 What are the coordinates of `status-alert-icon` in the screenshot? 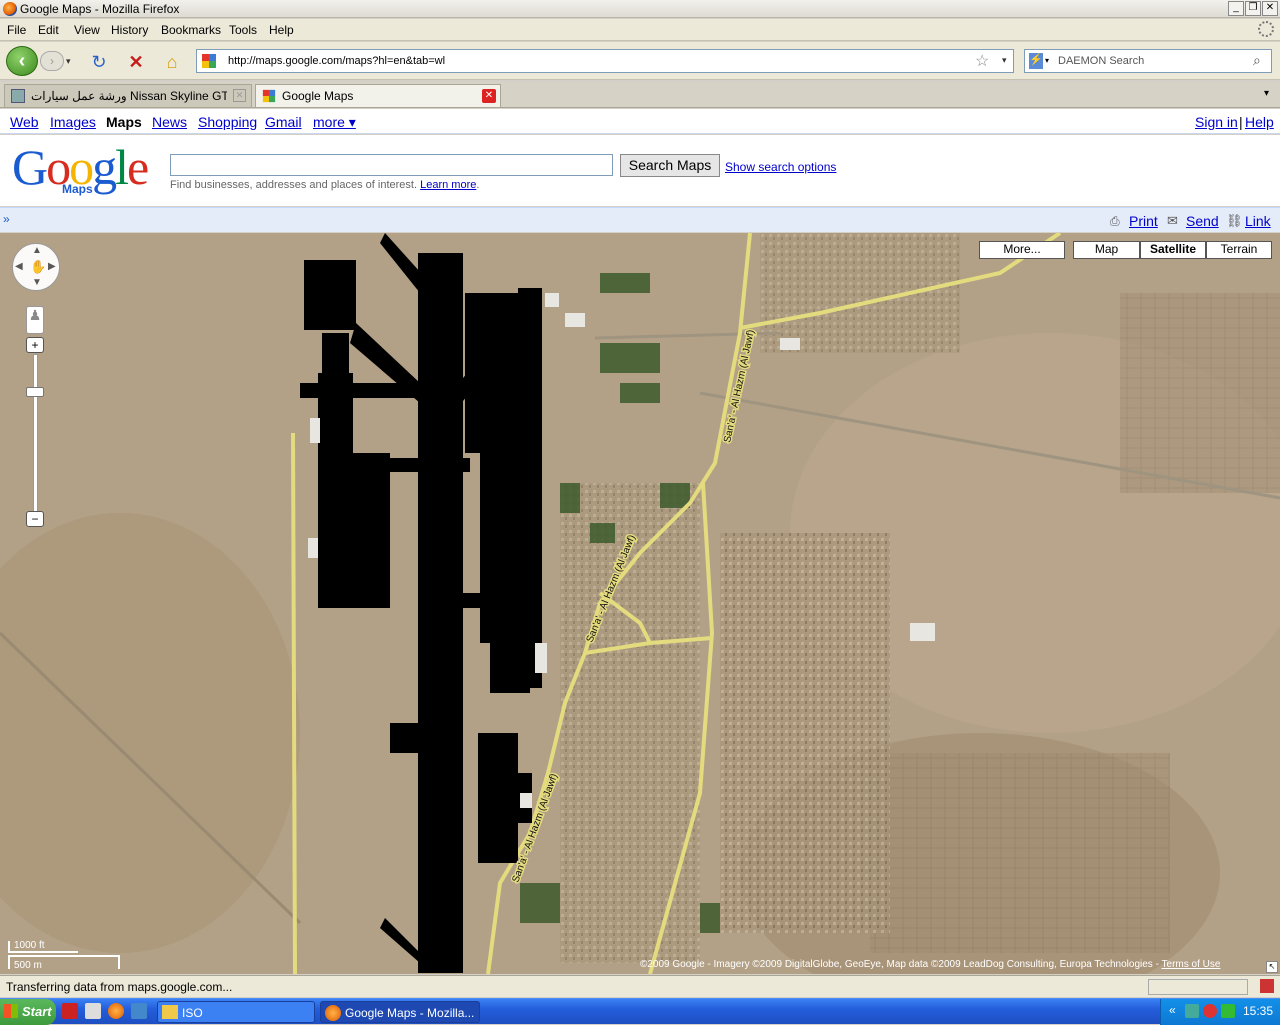 It's located at (1267, 986).